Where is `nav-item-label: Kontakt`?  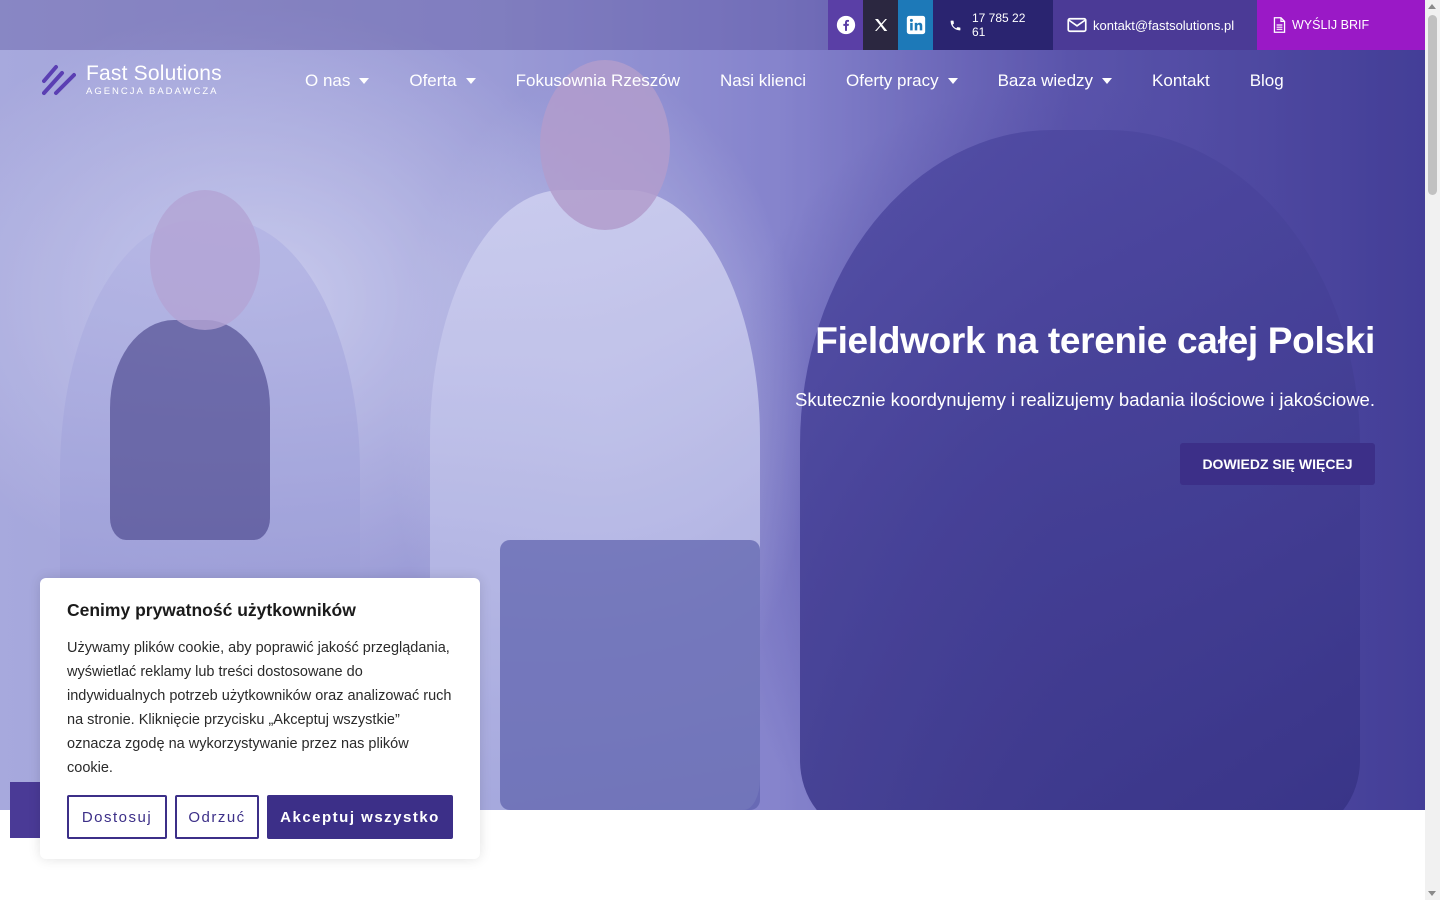 nav-item-label: Kontakt is located at coordinates (1181, 80).